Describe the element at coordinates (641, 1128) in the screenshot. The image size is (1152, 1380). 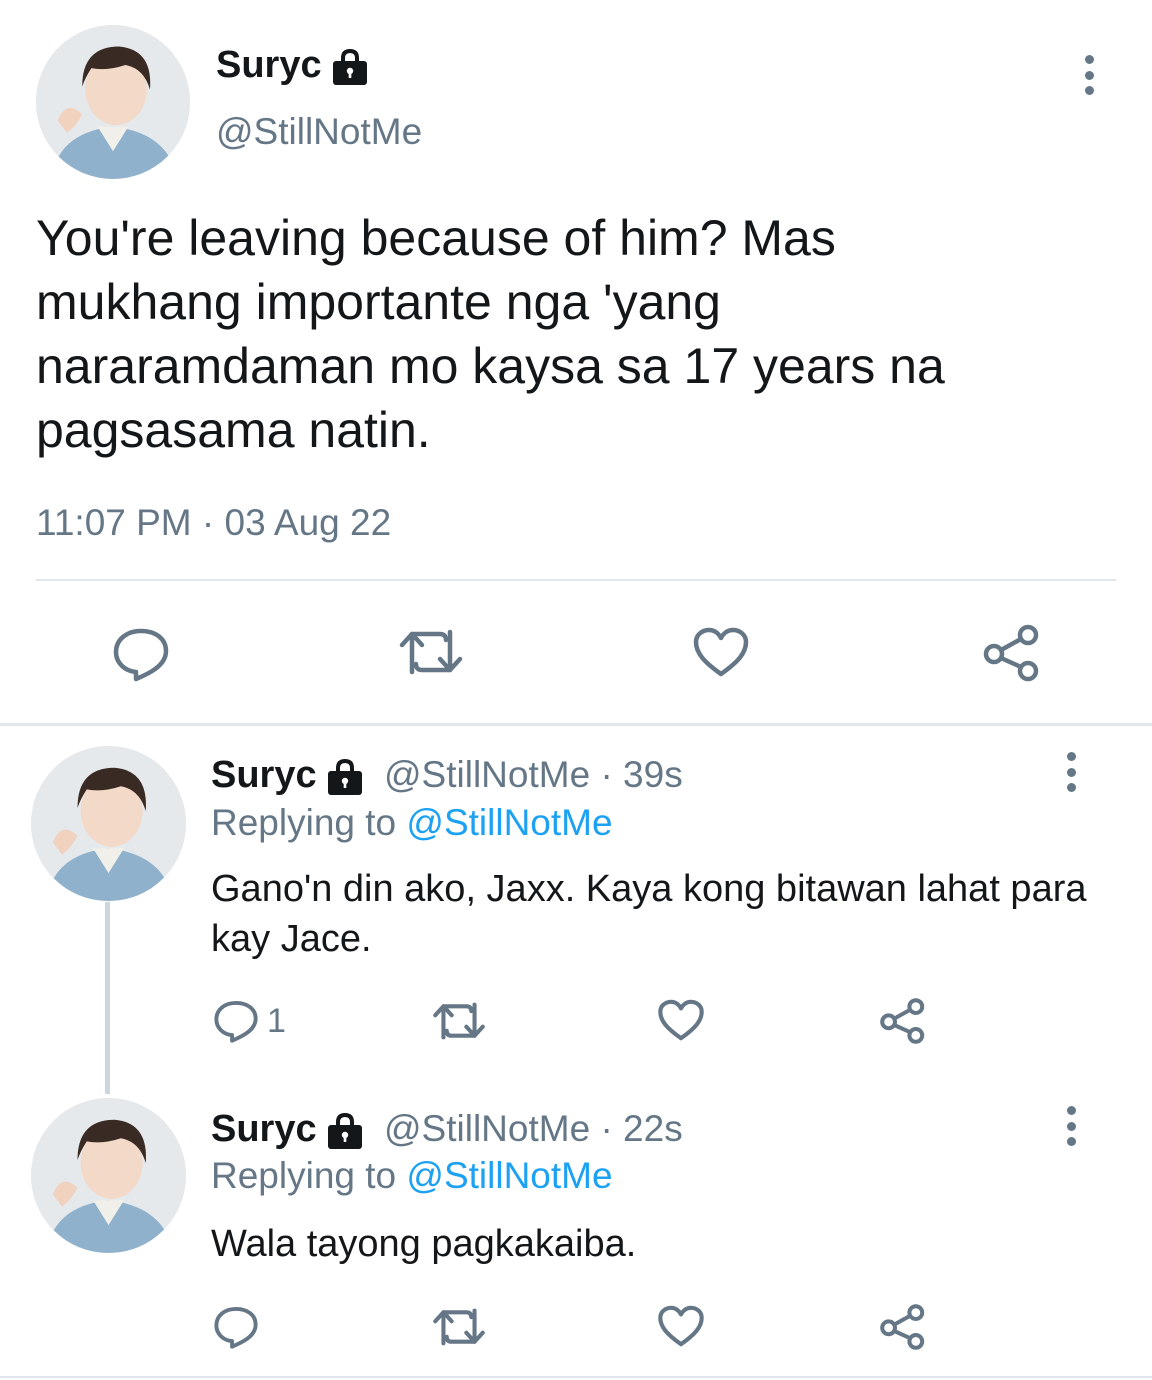
I see `relative-time: · 22s` at that location.